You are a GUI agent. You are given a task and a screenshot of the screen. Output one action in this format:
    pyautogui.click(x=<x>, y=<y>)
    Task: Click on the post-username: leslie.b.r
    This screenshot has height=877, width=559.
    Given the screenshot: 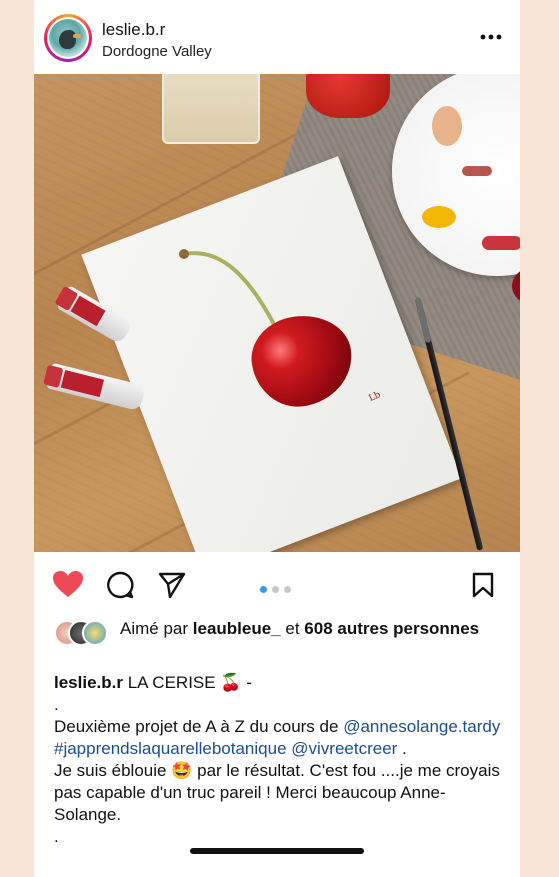 What is the action you would take?
    pyautogui.click(x=133, y=30)
    